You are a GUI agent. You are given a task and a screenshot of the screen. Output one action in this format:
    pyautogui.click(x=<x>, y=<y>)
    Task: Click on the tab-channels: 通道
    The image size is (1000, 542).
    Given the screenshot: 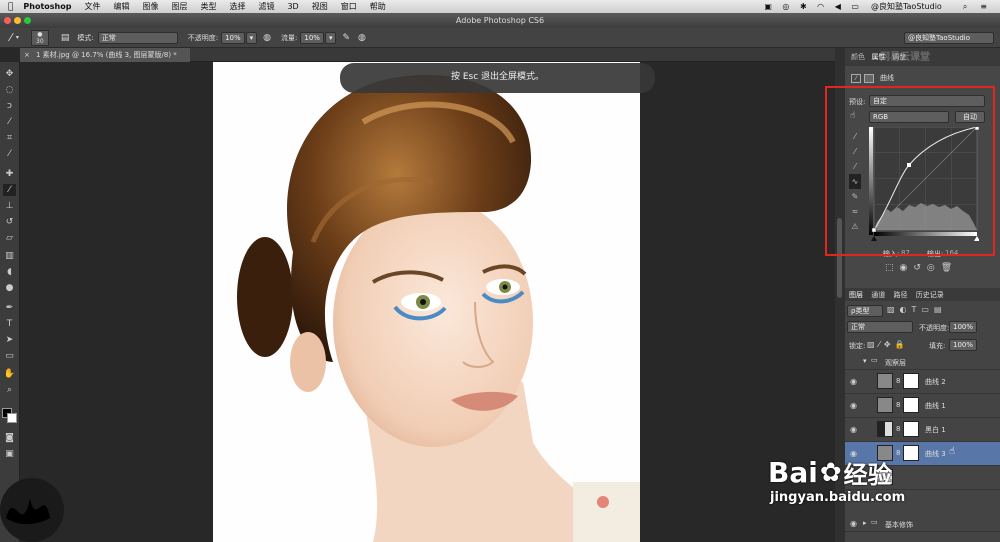 What is the action you would take?
    pyautogui.click(x=878, y=295)
    